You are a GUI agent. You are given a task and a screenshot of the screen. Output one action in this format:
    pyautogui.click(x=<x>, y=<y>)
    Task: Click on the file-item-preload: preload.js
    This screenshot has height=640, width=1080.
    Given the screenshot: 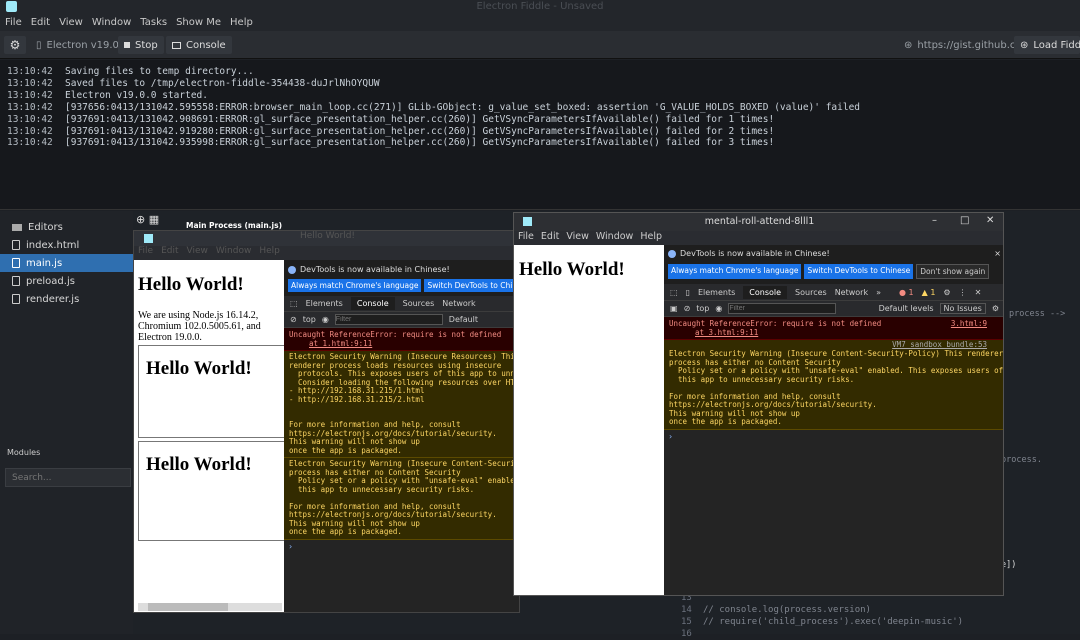 What is the action you would take?
    pyautogui.click(x=66, y=281)
    